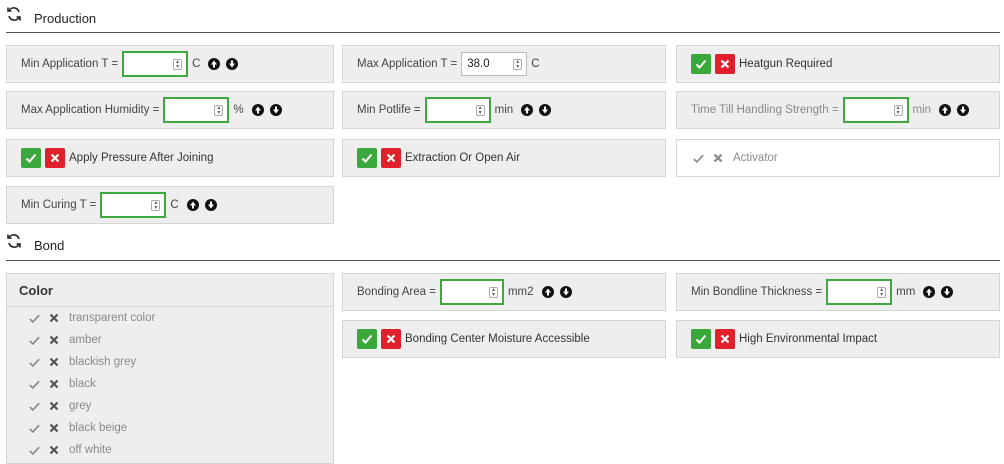 The height and width of the screenshot is (464, 1004). Describe the element at coordinates (80, 406) in the screenshot. I see `color-option-label: grey` at that location.